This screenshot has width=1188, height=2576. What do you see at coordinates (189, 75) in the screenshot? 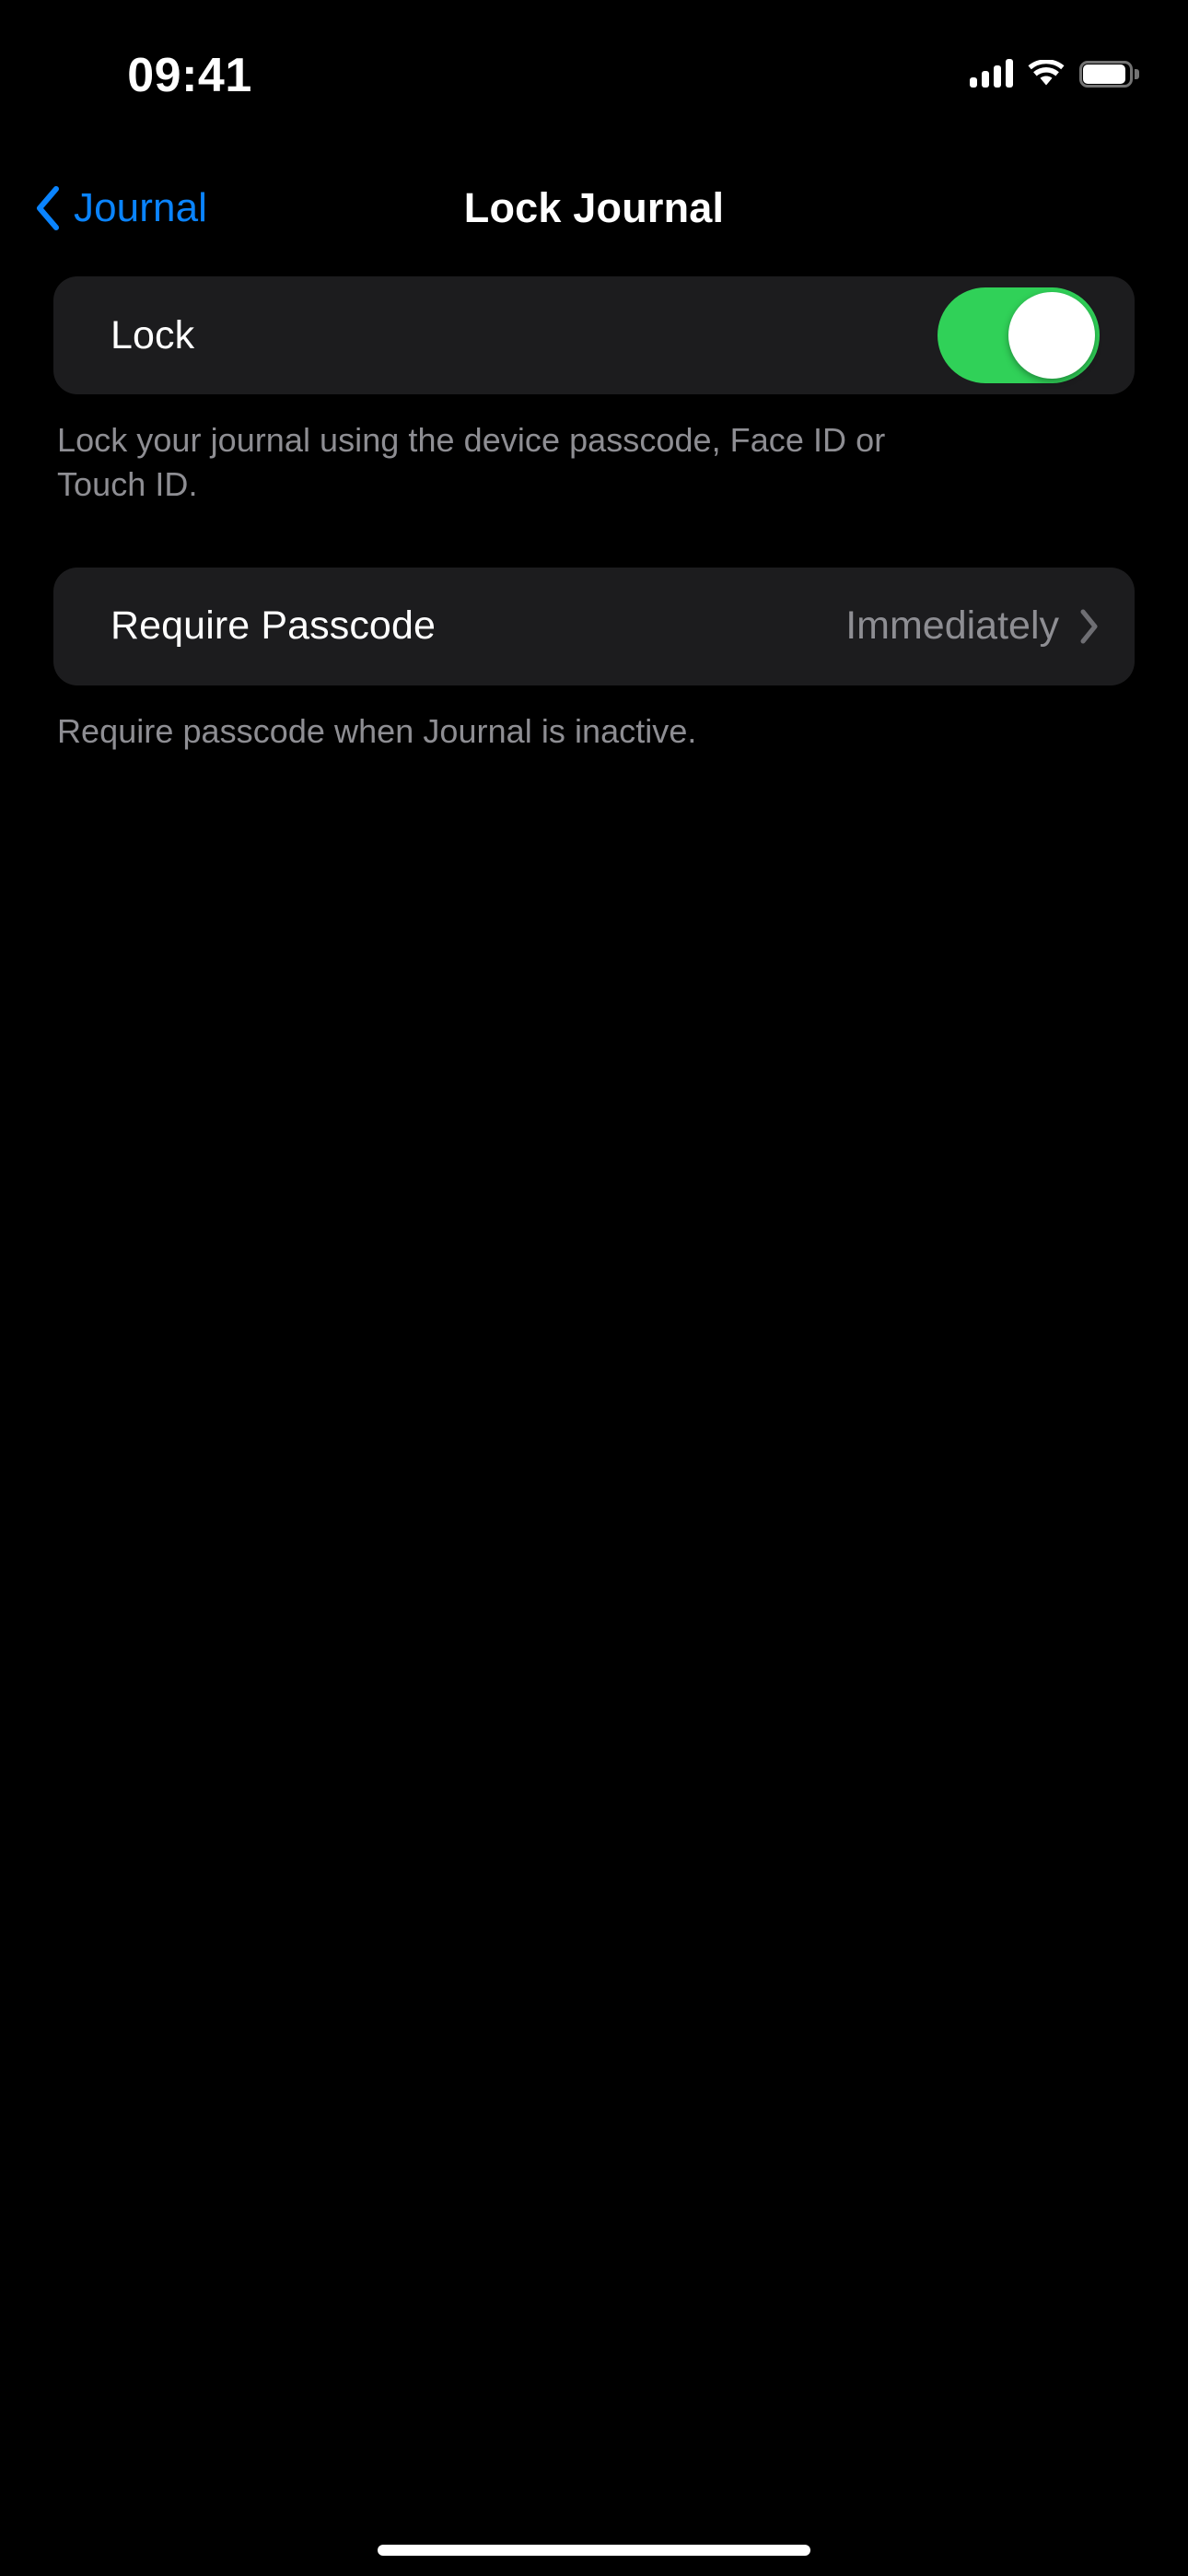
I see `status-bar-time: 09:41` at bounding box center [189, 75].